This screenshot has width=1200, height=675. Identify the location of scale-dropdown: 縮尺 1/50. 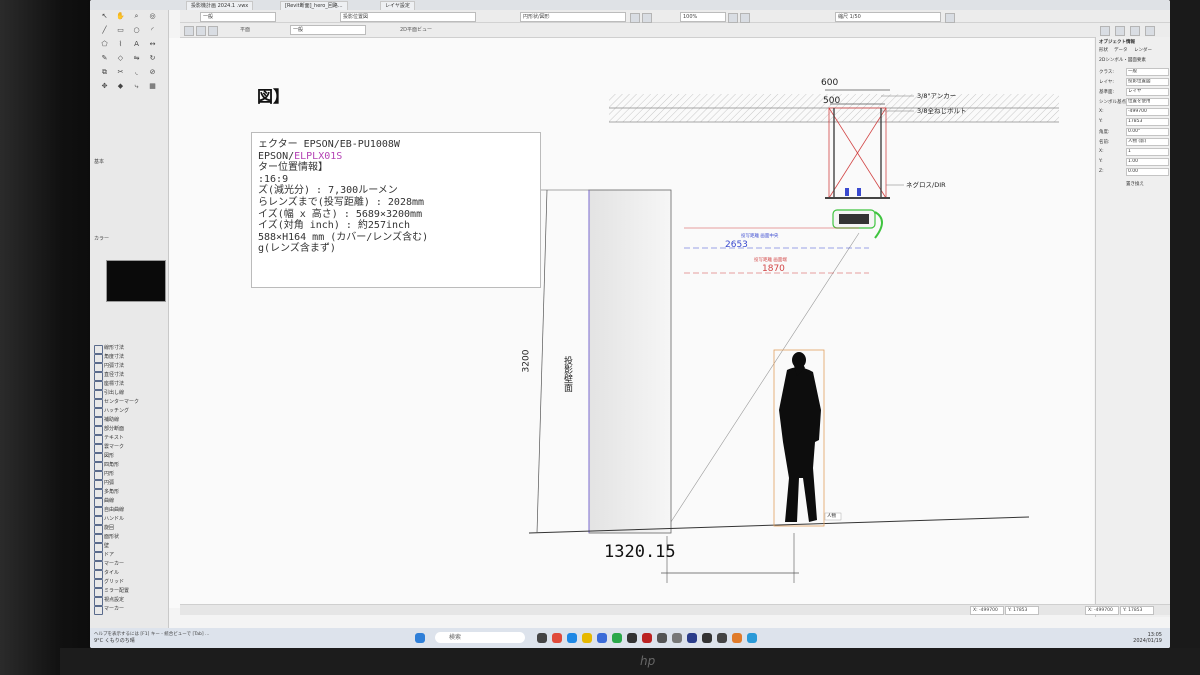
(888, 17).